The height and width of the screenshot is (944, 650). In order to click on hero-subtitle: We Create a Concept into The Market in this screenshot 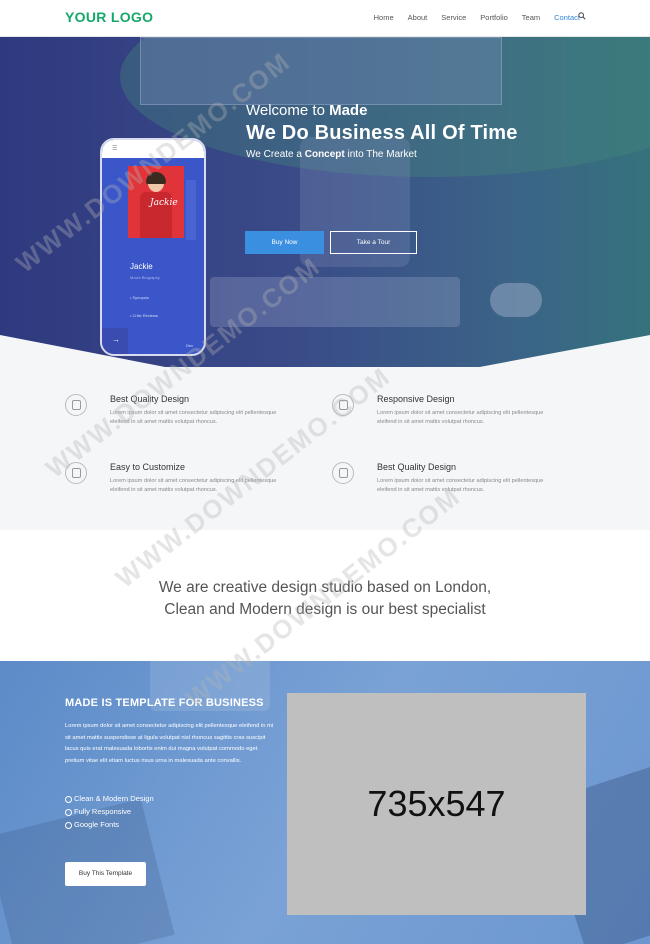, I will do `click(331, 154)`.